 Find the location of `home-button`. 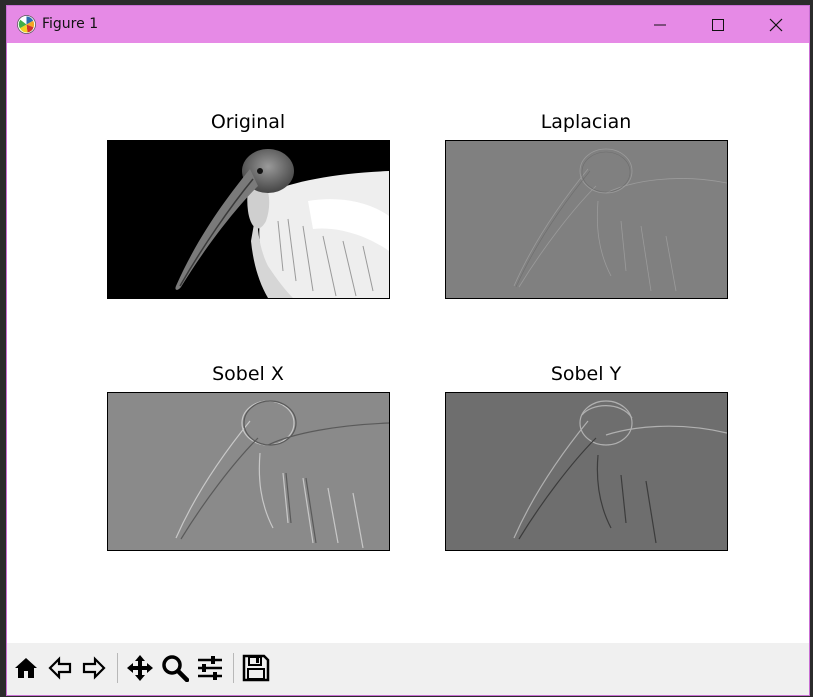

home-button is located at coordinates (26, 668).